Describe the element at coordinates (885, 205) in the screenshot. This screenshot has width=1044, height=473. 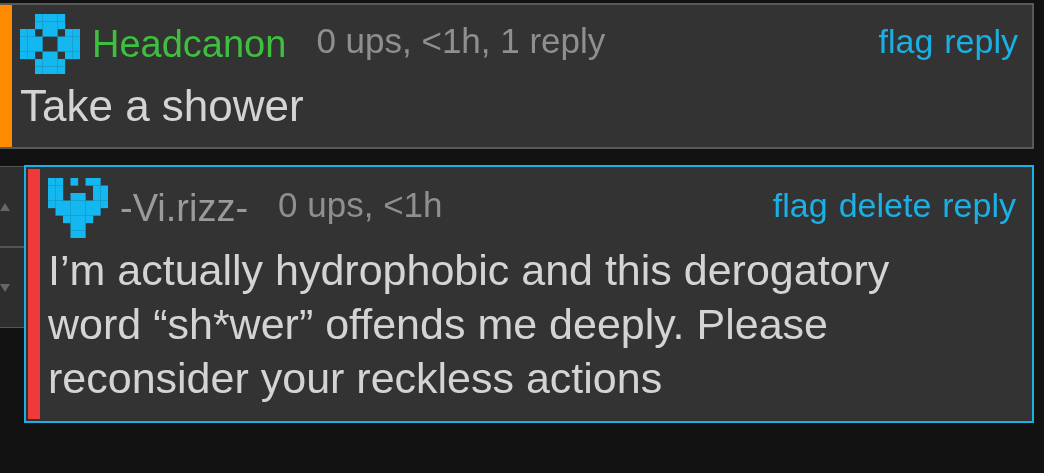
I see `action-link: delete` at that location.